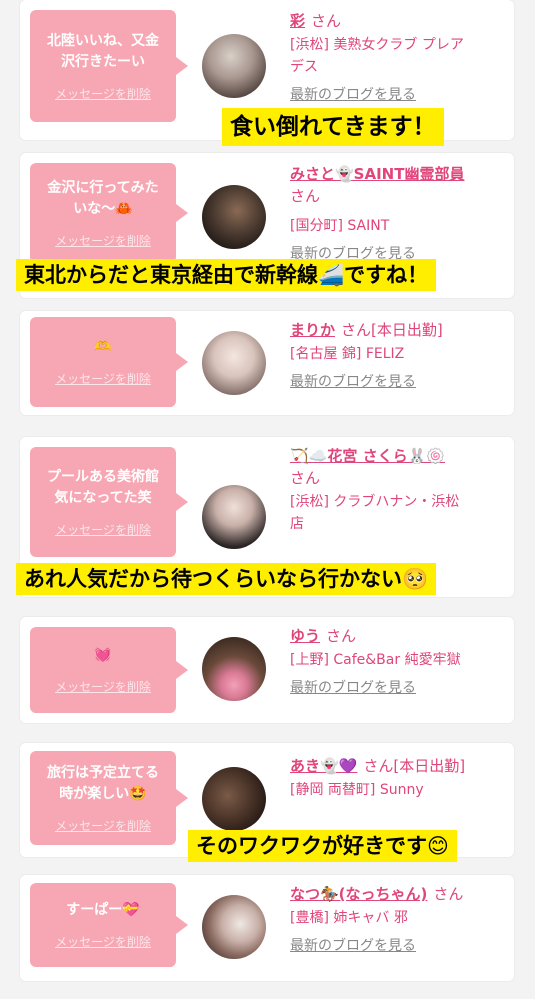  What do you see at coordinates (312, 330) in the screenshot?
I see `cast-name-link: まりか` at bounding box center [312, 330].